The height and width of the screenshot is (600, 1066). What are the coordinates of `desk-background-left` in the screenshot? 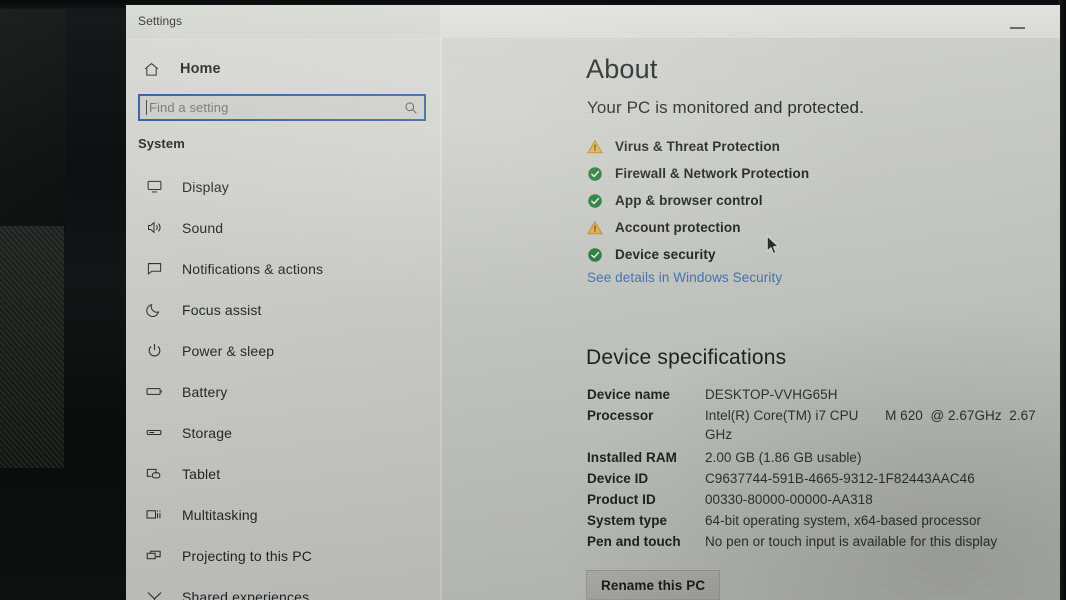 It's located at (63, 300).